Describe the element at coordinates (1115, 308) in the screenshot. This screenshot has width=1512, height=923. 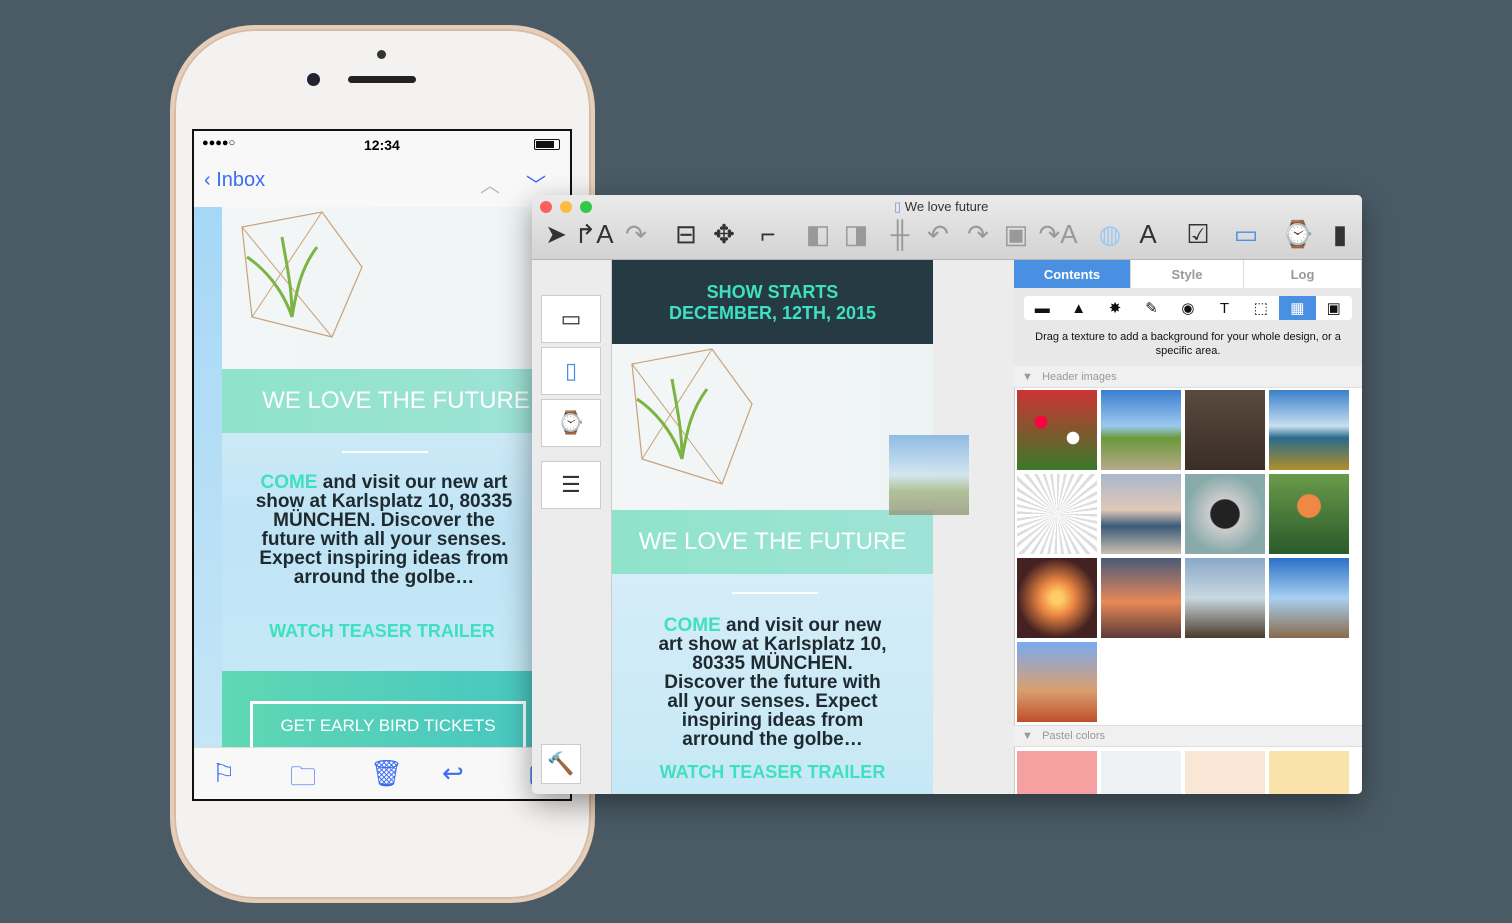
I see `badge-icon: ✸` at that location.